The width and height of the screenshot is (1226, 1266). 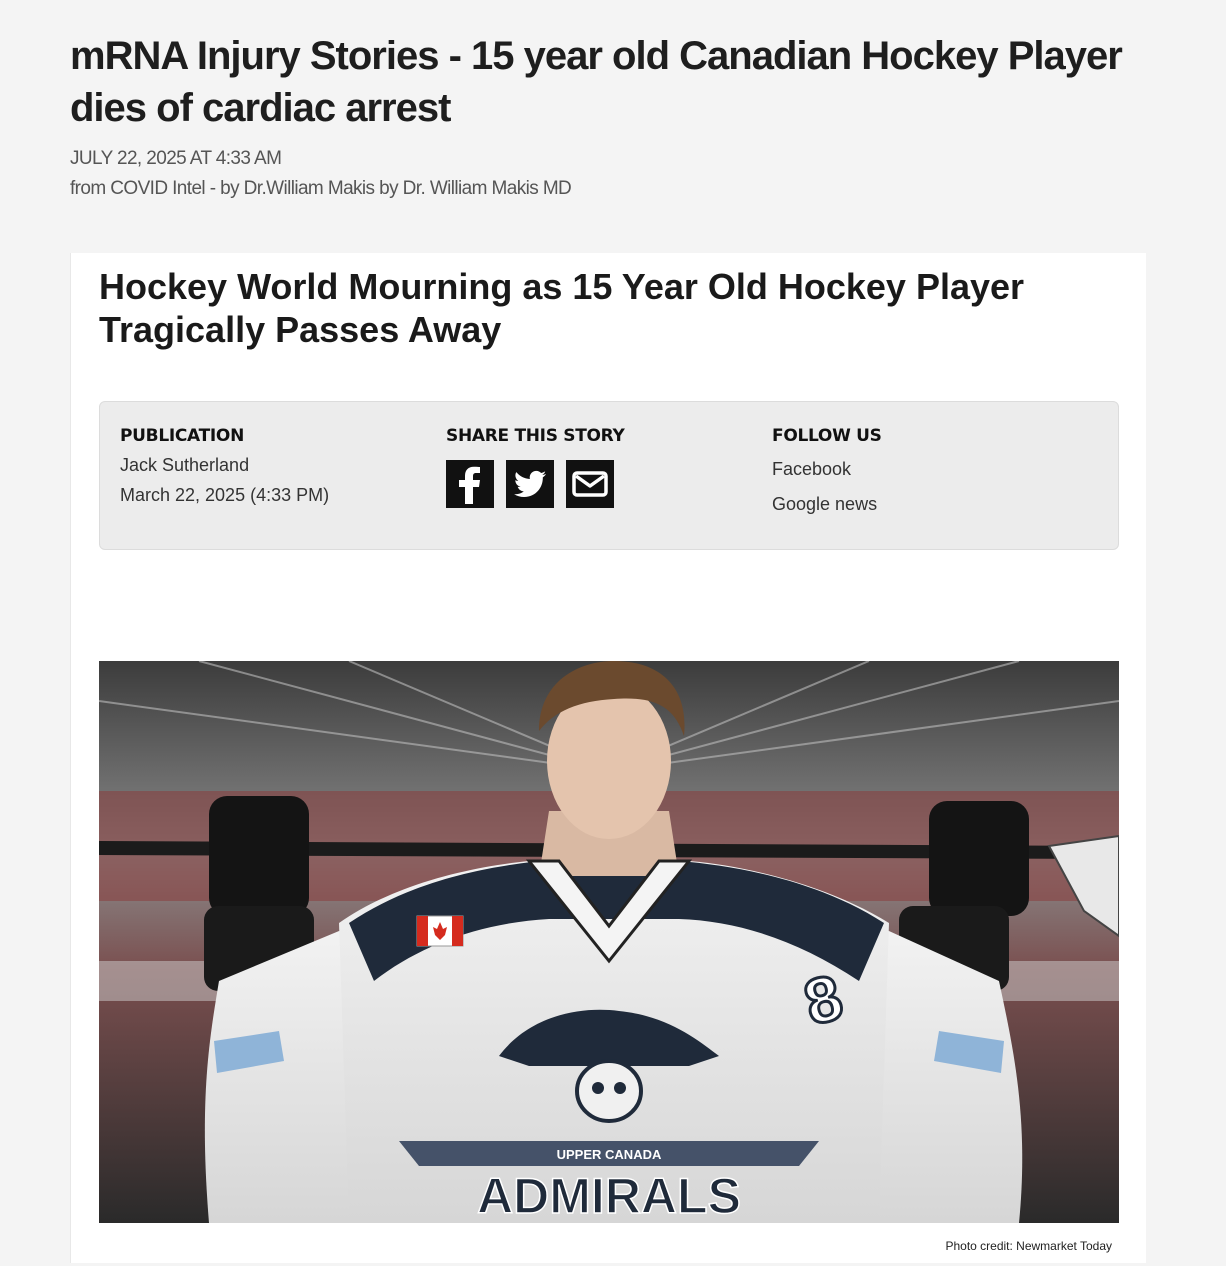 What do you see at coordinates (609, 1195) in the screenshot?
I see `jersey-team-text: ADMIRALS` at bounding box center [609, 1195].